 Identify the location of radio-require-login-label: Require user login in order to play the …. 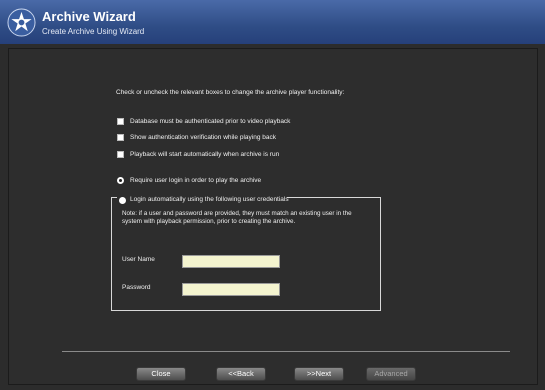
(196, 180).